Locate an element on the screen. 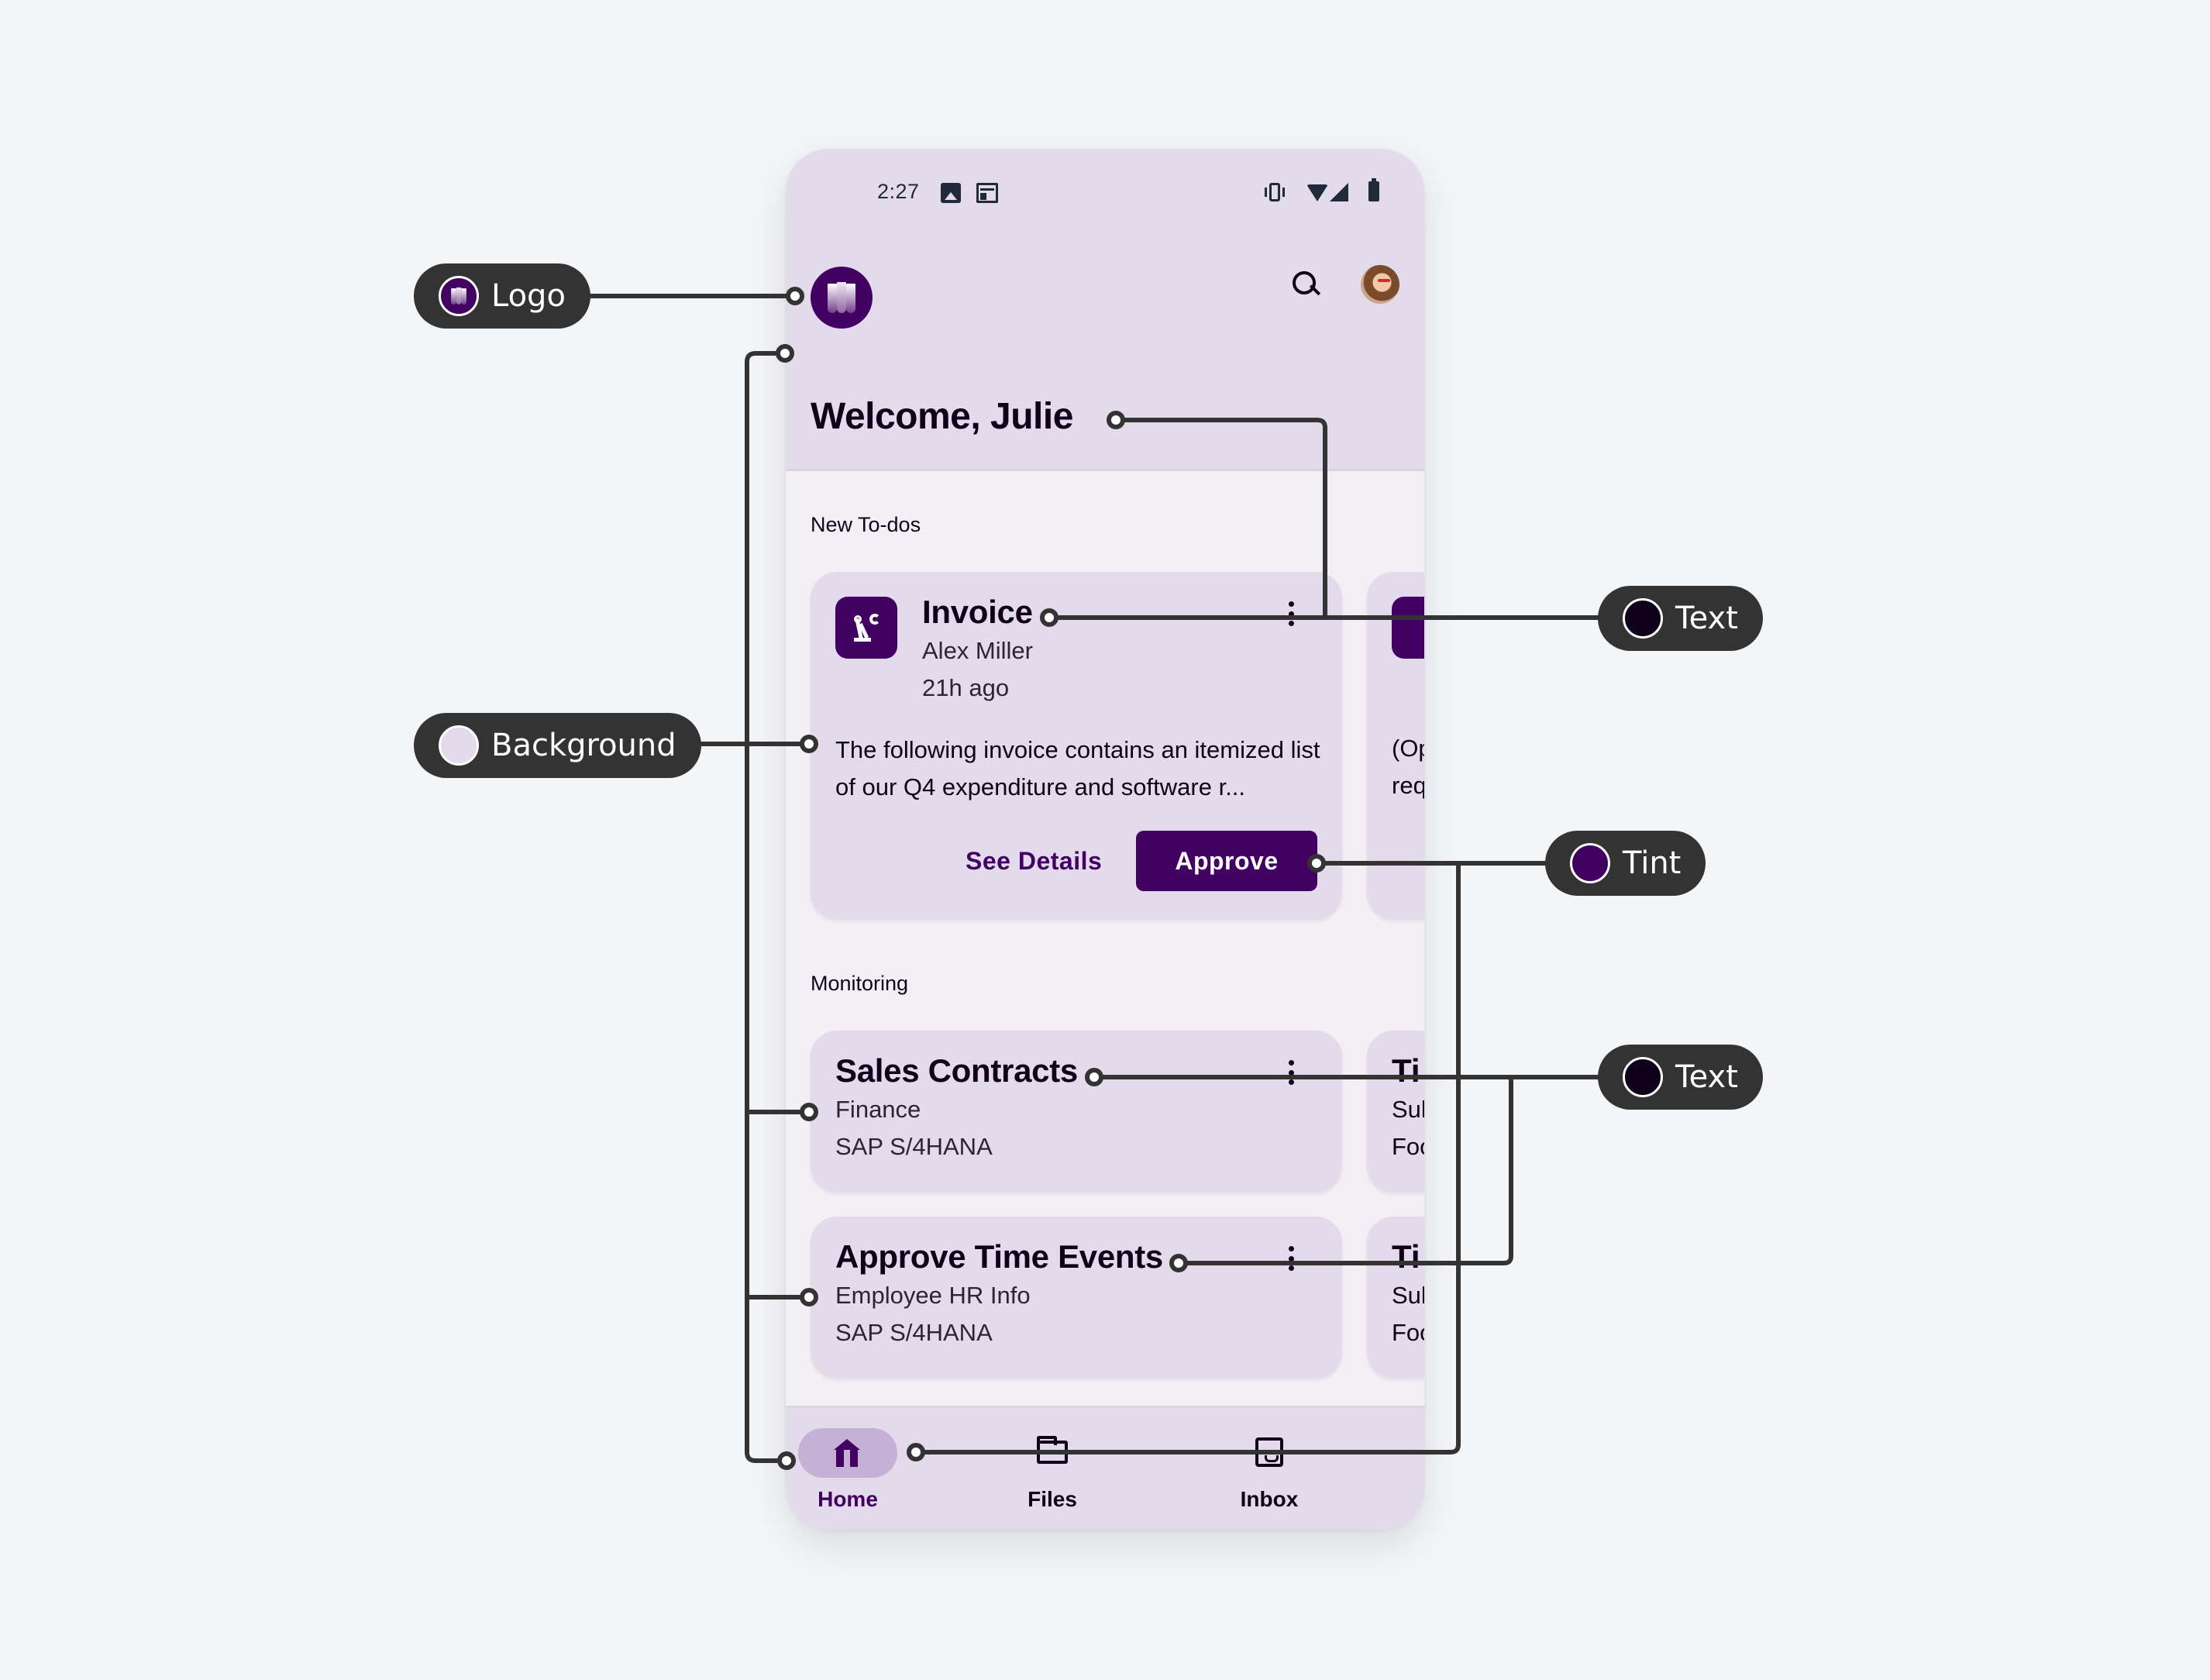 The height and width of the screenshot is (1680, 2210). monitoring-title: Sales Contracts is located at coordinates (957, 1070).